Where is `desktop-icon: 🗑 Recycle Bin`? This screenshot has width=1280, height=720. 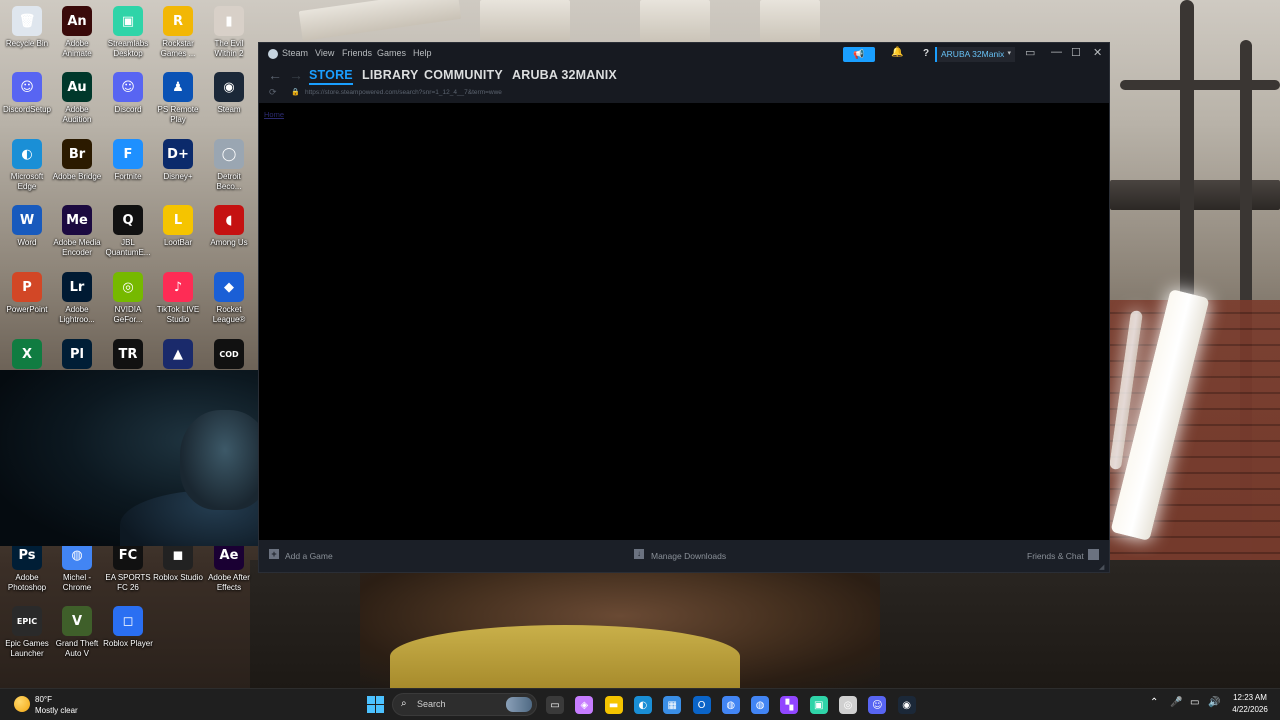
desktop-icon: 🗑 Recycle Bin is located at coordinates (27, 27).